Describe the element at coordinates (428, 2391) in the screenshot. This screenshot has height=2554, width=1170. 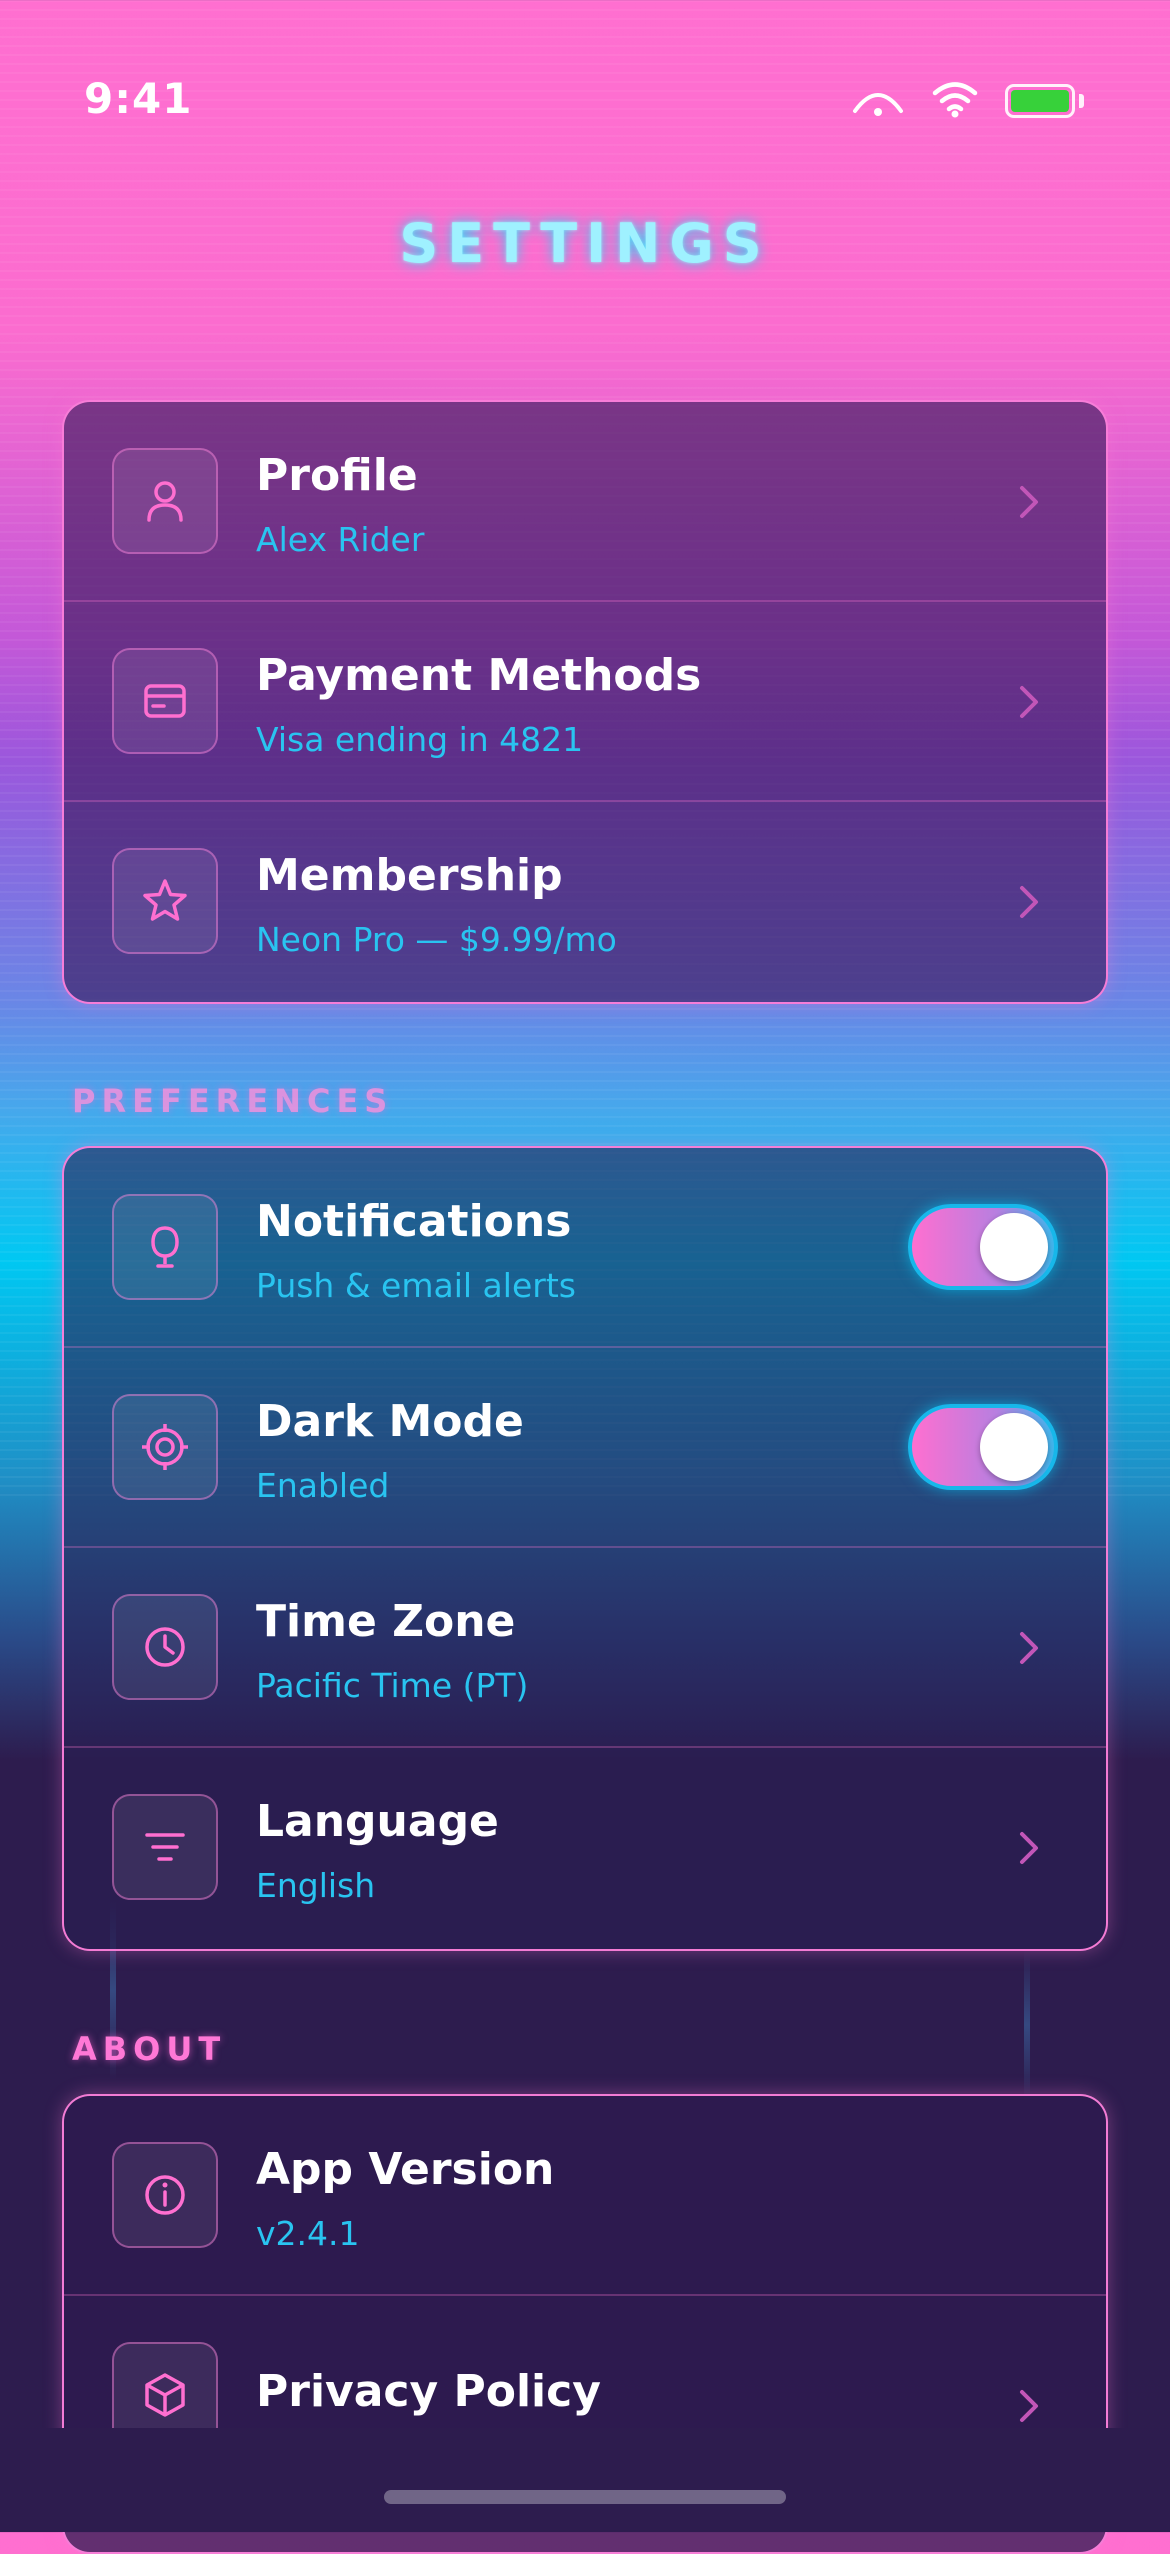
I see `row-title: Privacy Policy` at that location.